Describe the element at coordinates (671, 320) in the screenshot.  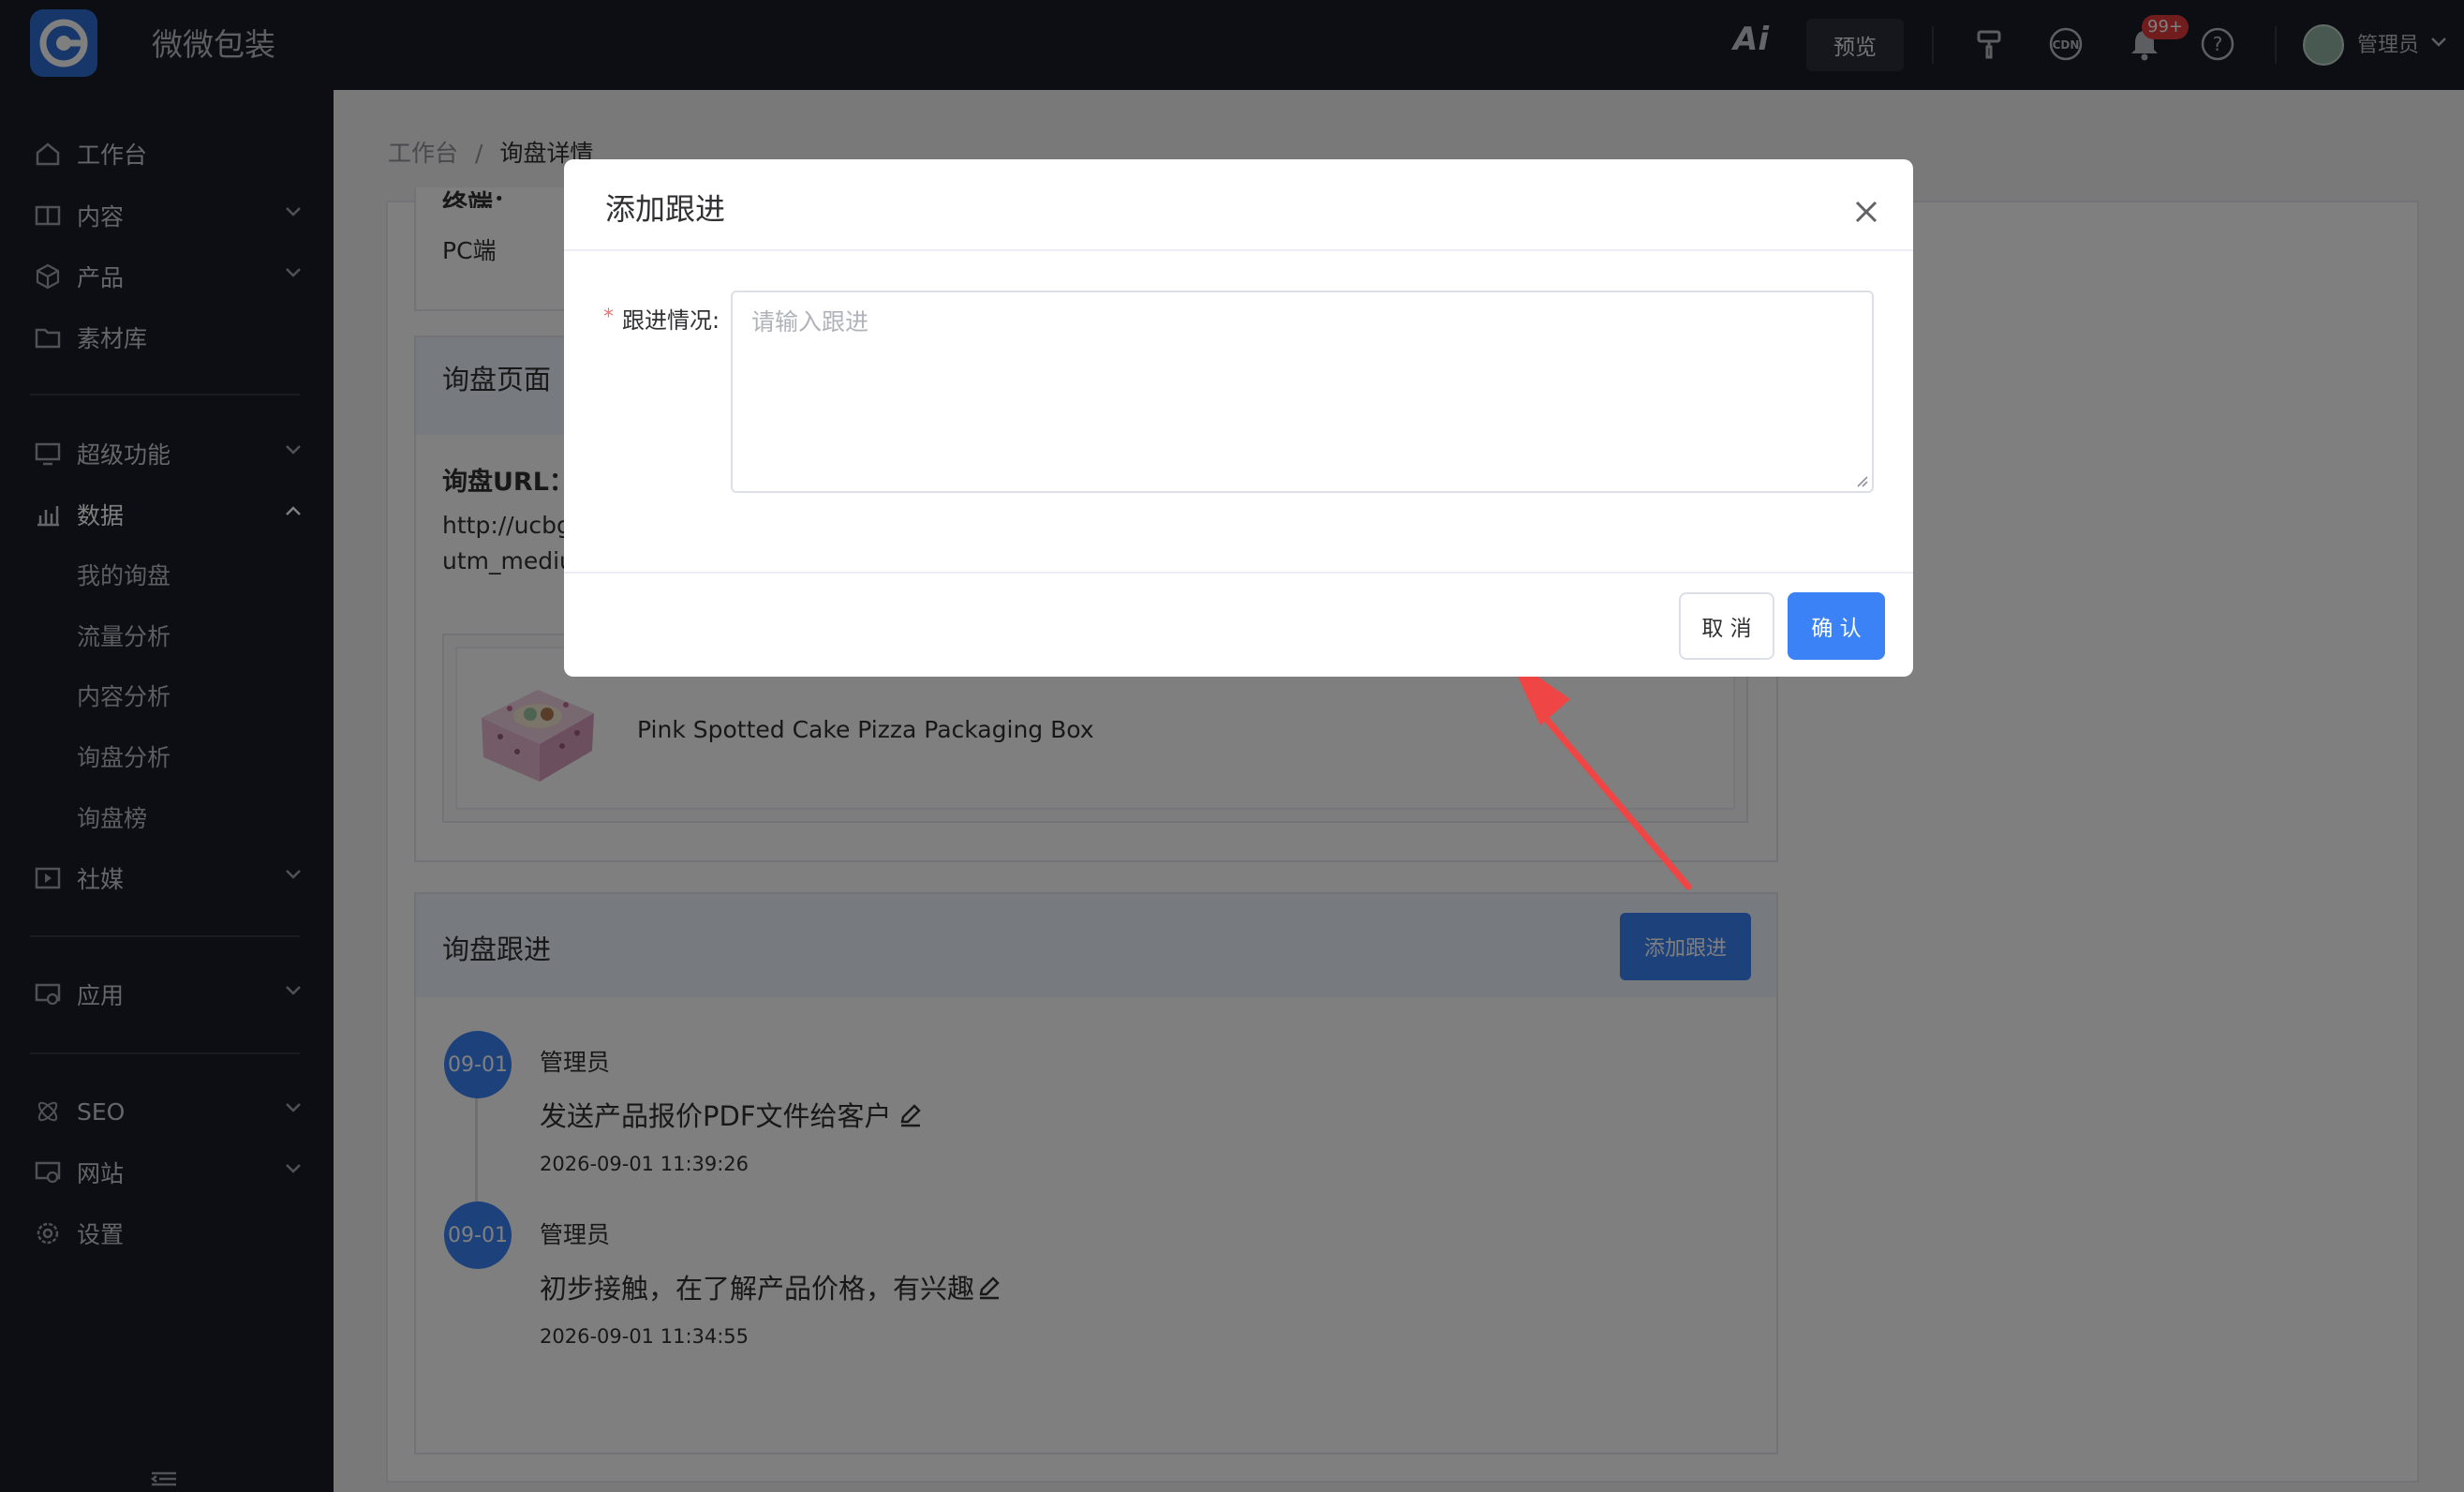
I see `followup-field-label: 跟进情况:` at that location.